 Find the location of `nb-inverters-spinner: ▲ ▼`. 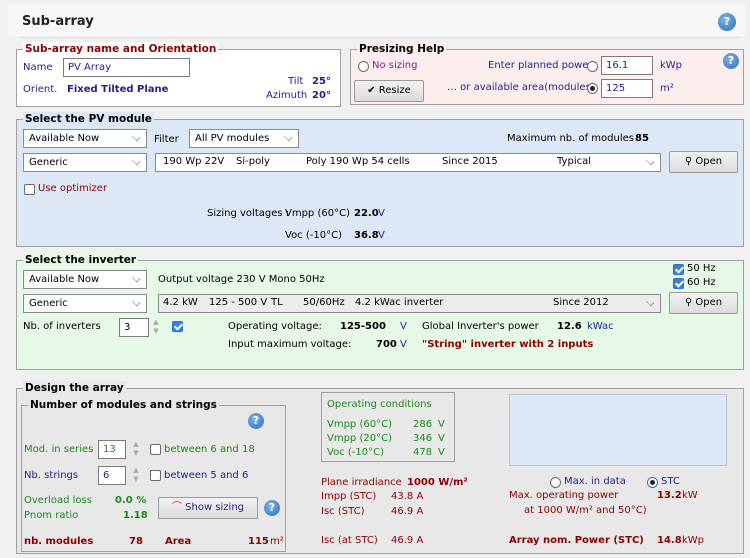

nb-inverters-spinner: ▲ ▼ is located at coordinates (156, 327).